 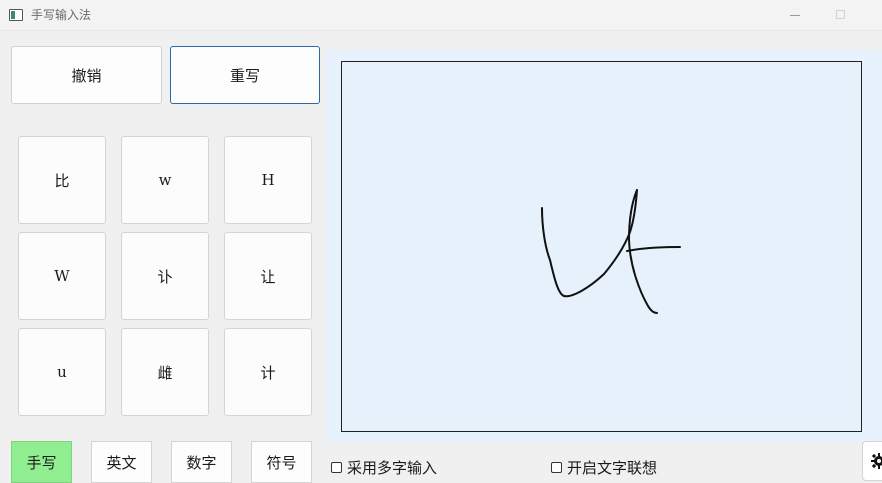 What do you see at coordinates (121, 462) in the screenshot?
I see `mode-english-button: 英文` at bounding box center [121, 462].